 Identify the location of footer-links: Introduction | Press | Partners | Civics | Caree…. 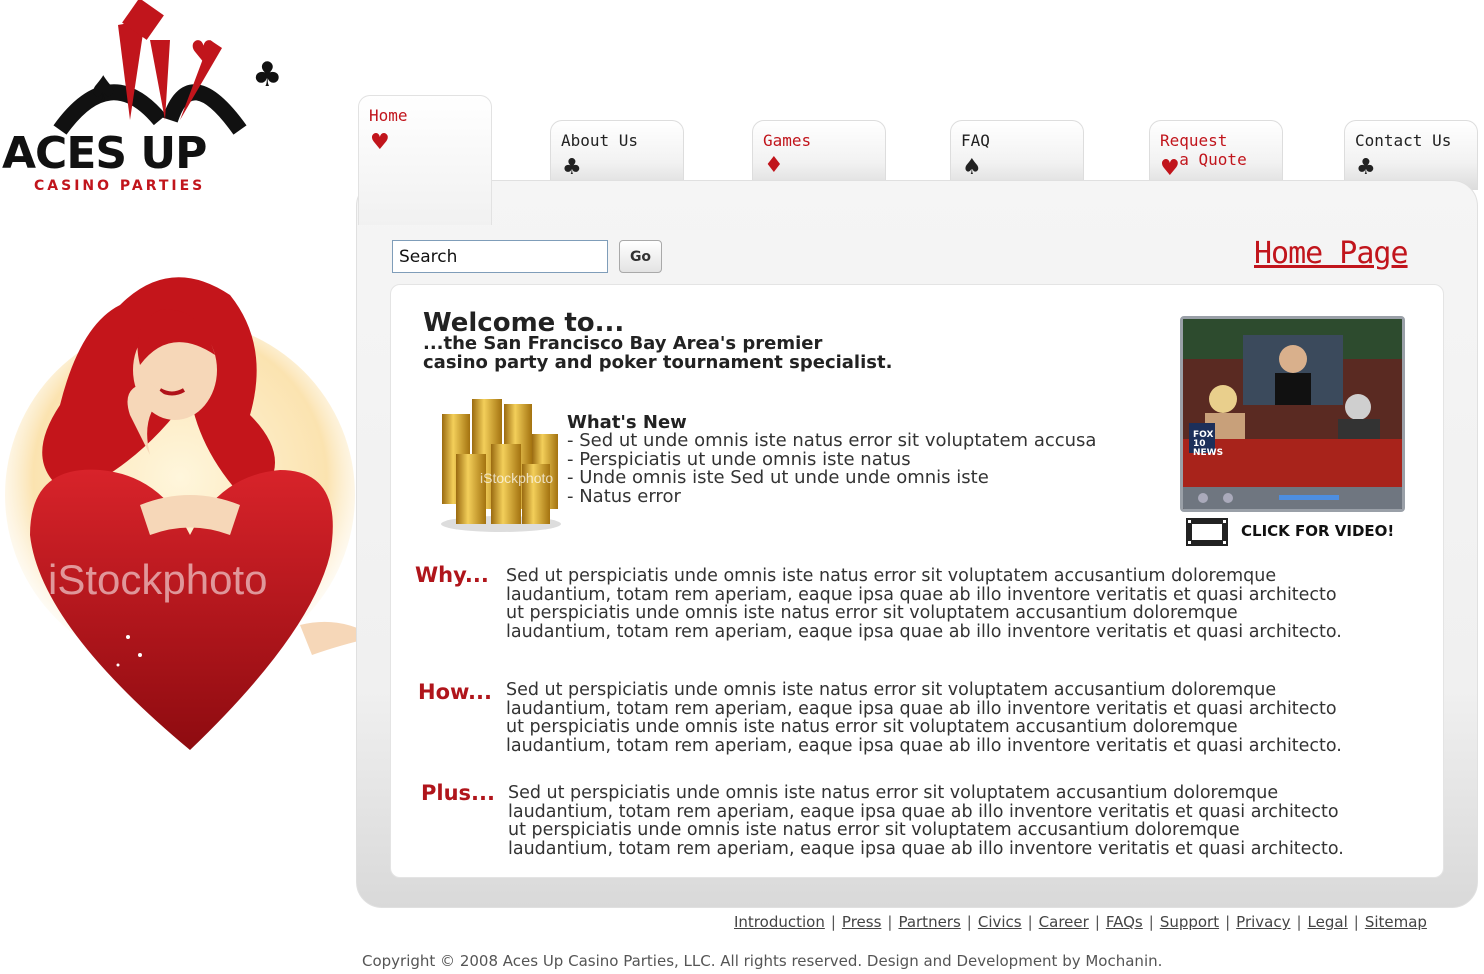
(1080, 922).